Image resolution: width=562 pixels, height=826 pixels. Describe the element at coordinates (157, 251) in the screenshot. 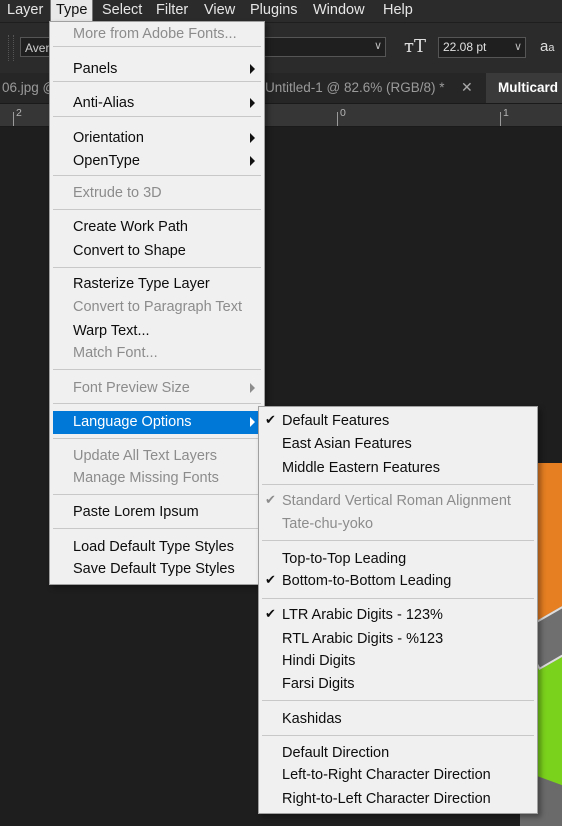

I see `menu-item-convert-to-shape: Convert to Shape` at that location.